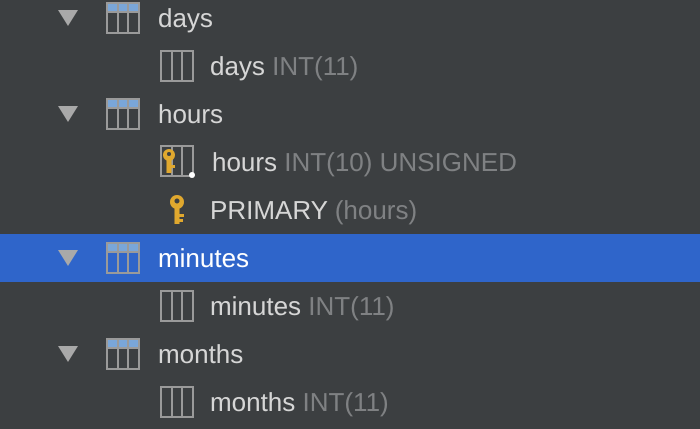 The width and height of the screenshot is (700, 429). Describe the element at coordinates (302, 306) in the screenshot. I see `column-label: minutes INT(11)` at that location.